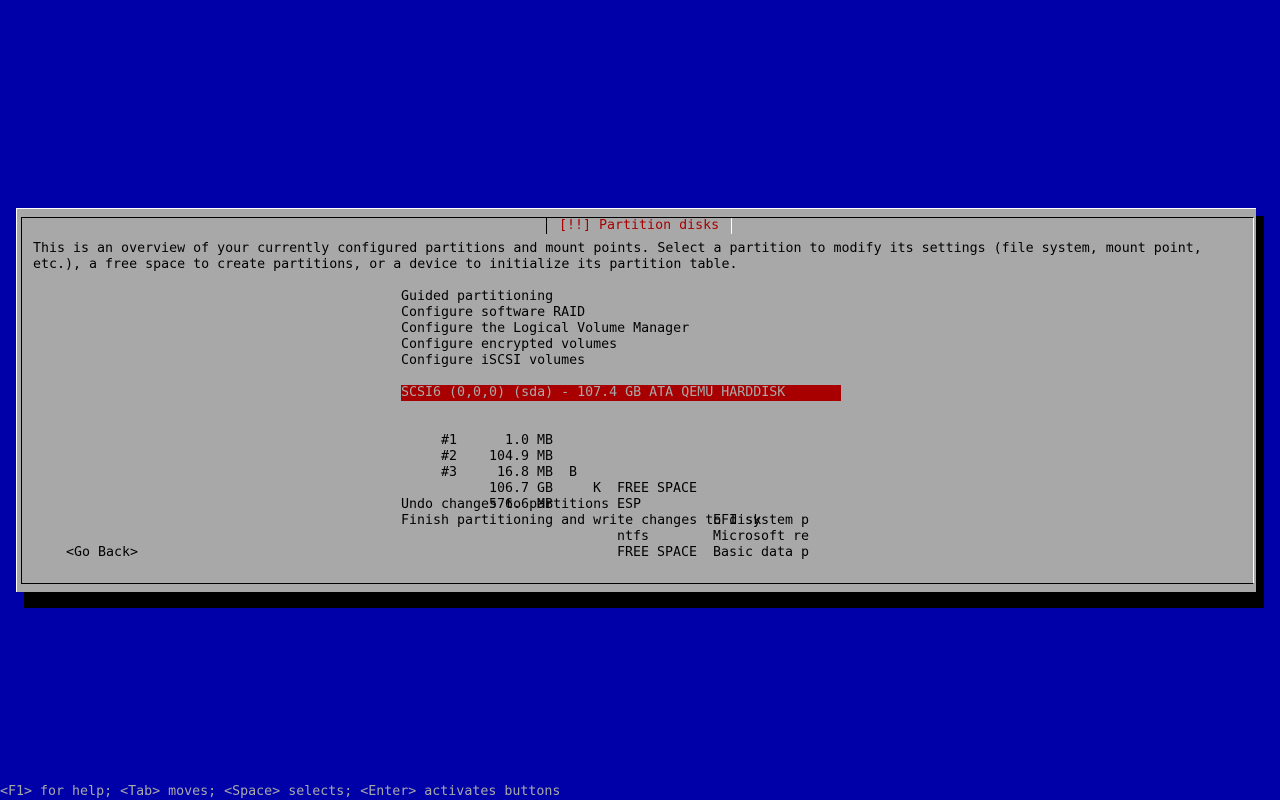  I want to click on partition-row-3: #3 106.7 GB ntfs Basic data p, so click(621, 504).